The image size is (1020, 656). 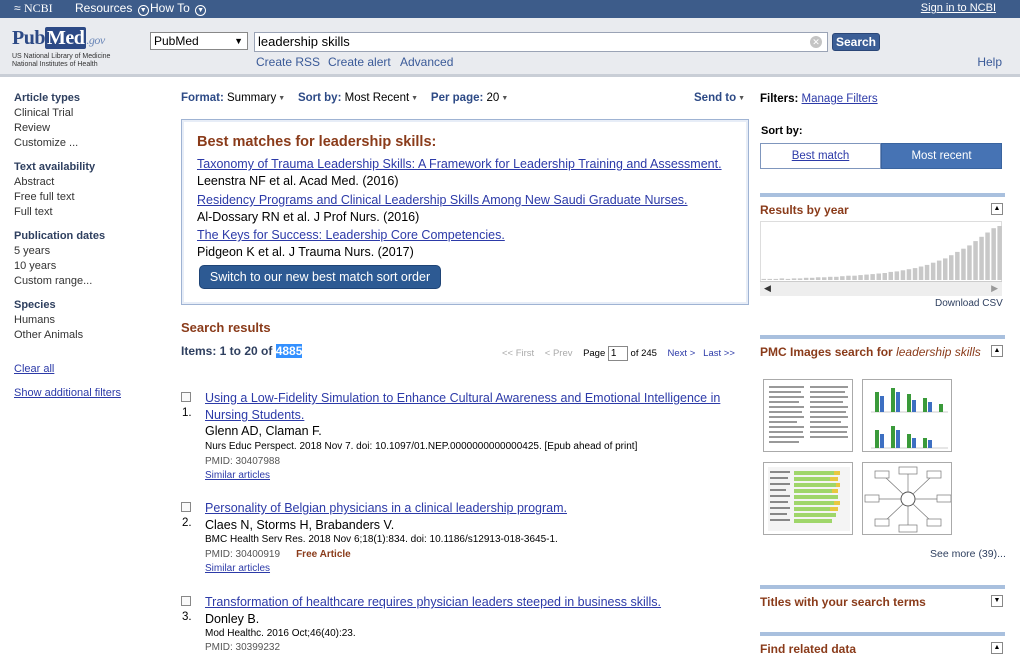 What do you see at coordinates (767, 288) in the screenshot?
I see `scroll-left-icon: ◀` at bounding box center [767, 288].